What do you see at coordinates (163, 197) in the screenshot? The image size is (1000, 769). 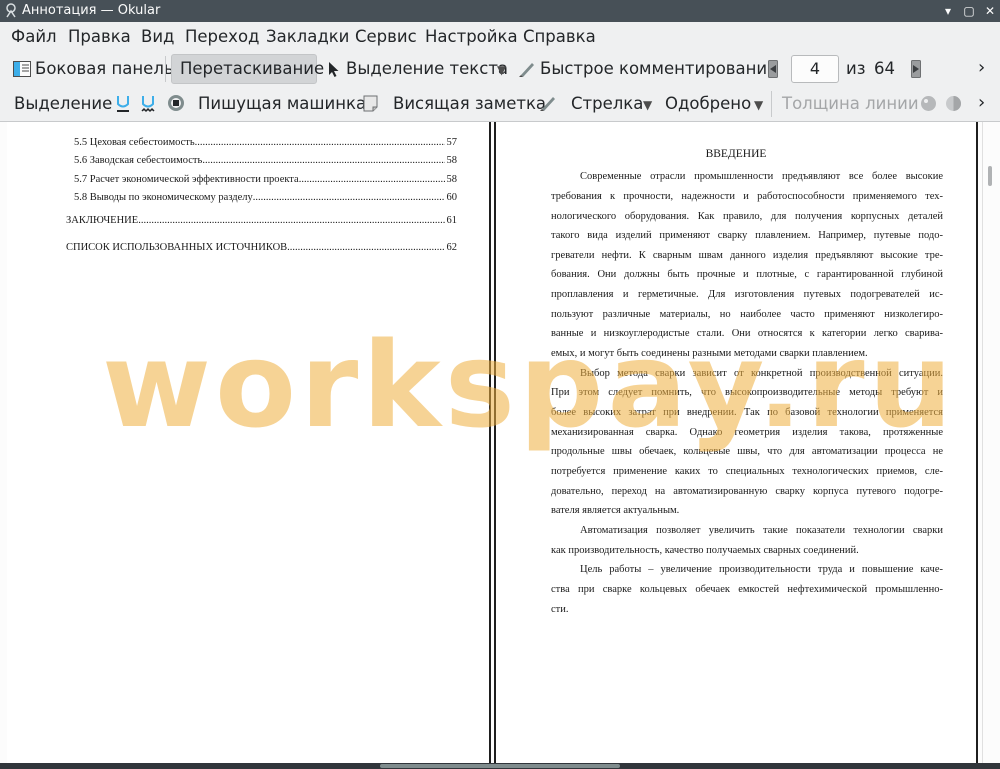 I see `toc-entry-title: 5.8 Выводы по экономическому разделу` at bounding box center [163, 197].